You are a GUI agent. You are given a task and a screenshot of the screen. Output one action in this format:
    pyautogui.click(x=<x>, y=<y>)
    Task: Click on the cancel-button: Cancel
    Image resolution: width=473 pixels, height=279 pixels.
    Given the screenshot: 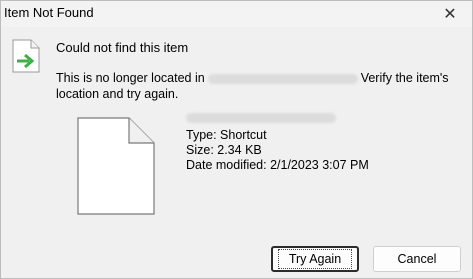 What is the action you would take?
    pyautogui.click(x=417, y=259)
    